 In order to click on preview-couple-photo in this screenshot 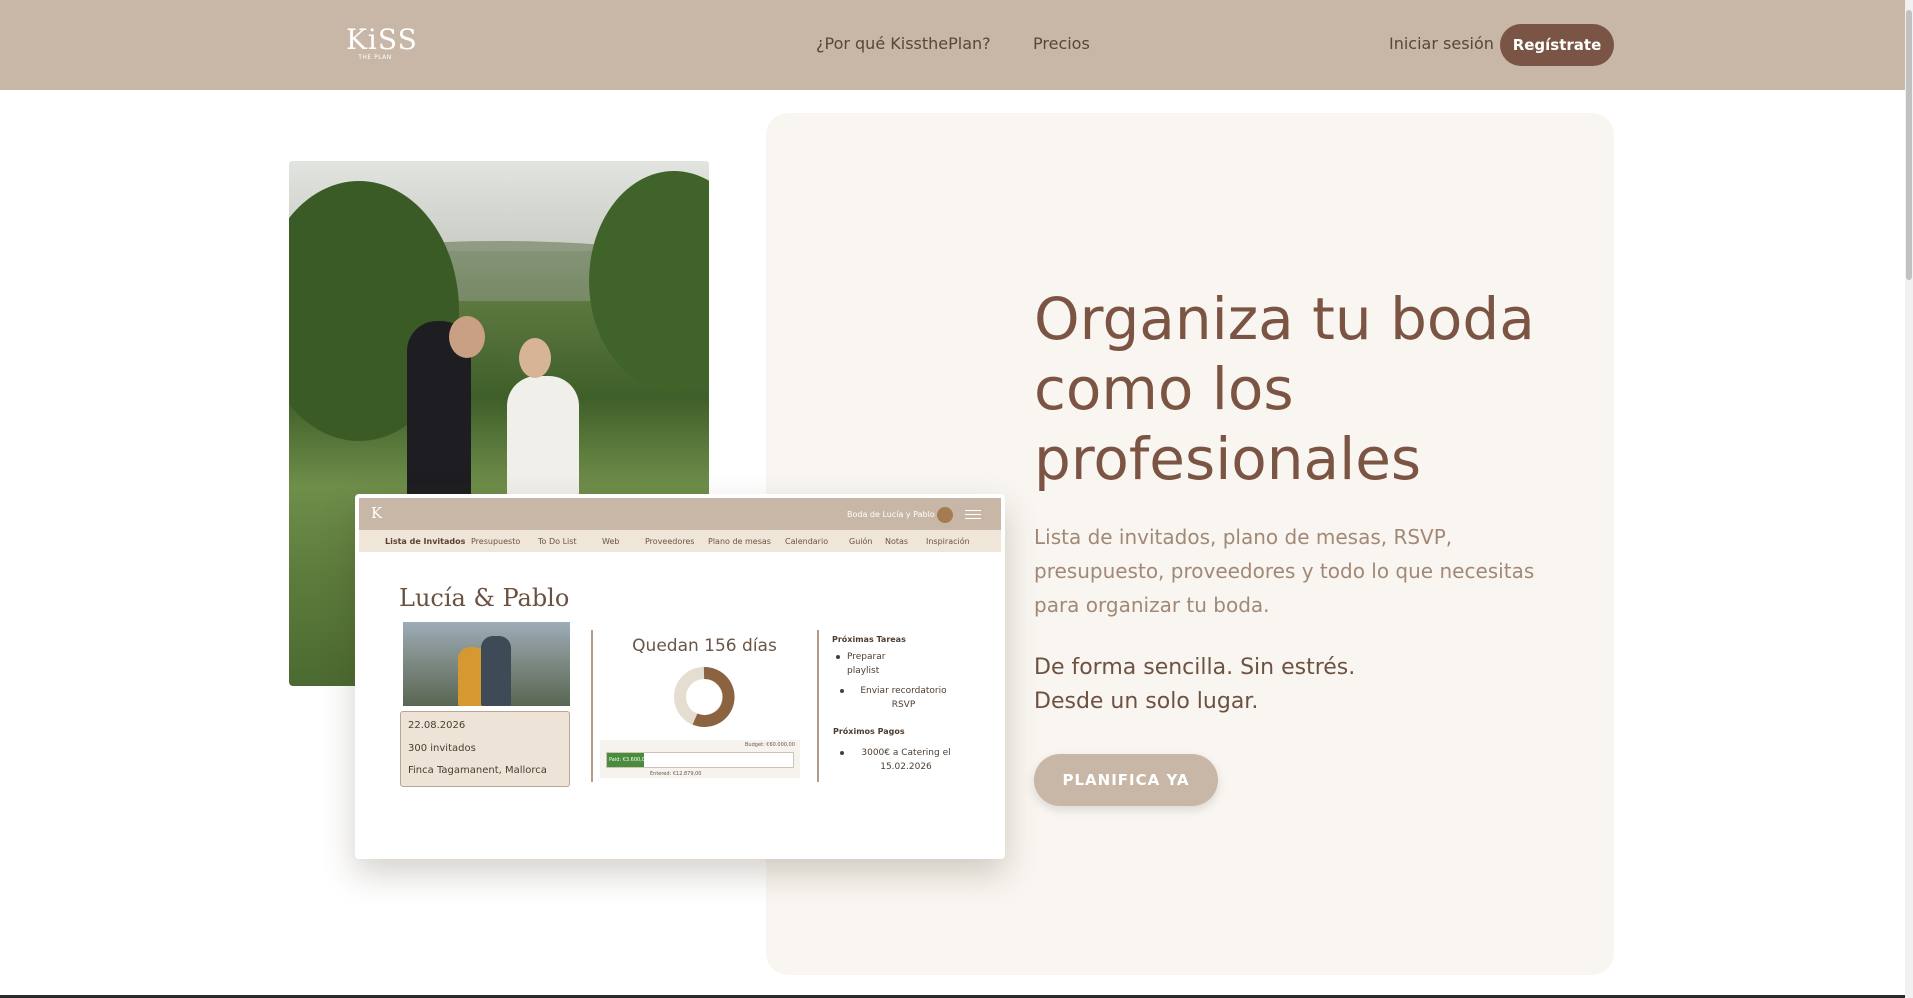, I will do `click(486, 664)`.